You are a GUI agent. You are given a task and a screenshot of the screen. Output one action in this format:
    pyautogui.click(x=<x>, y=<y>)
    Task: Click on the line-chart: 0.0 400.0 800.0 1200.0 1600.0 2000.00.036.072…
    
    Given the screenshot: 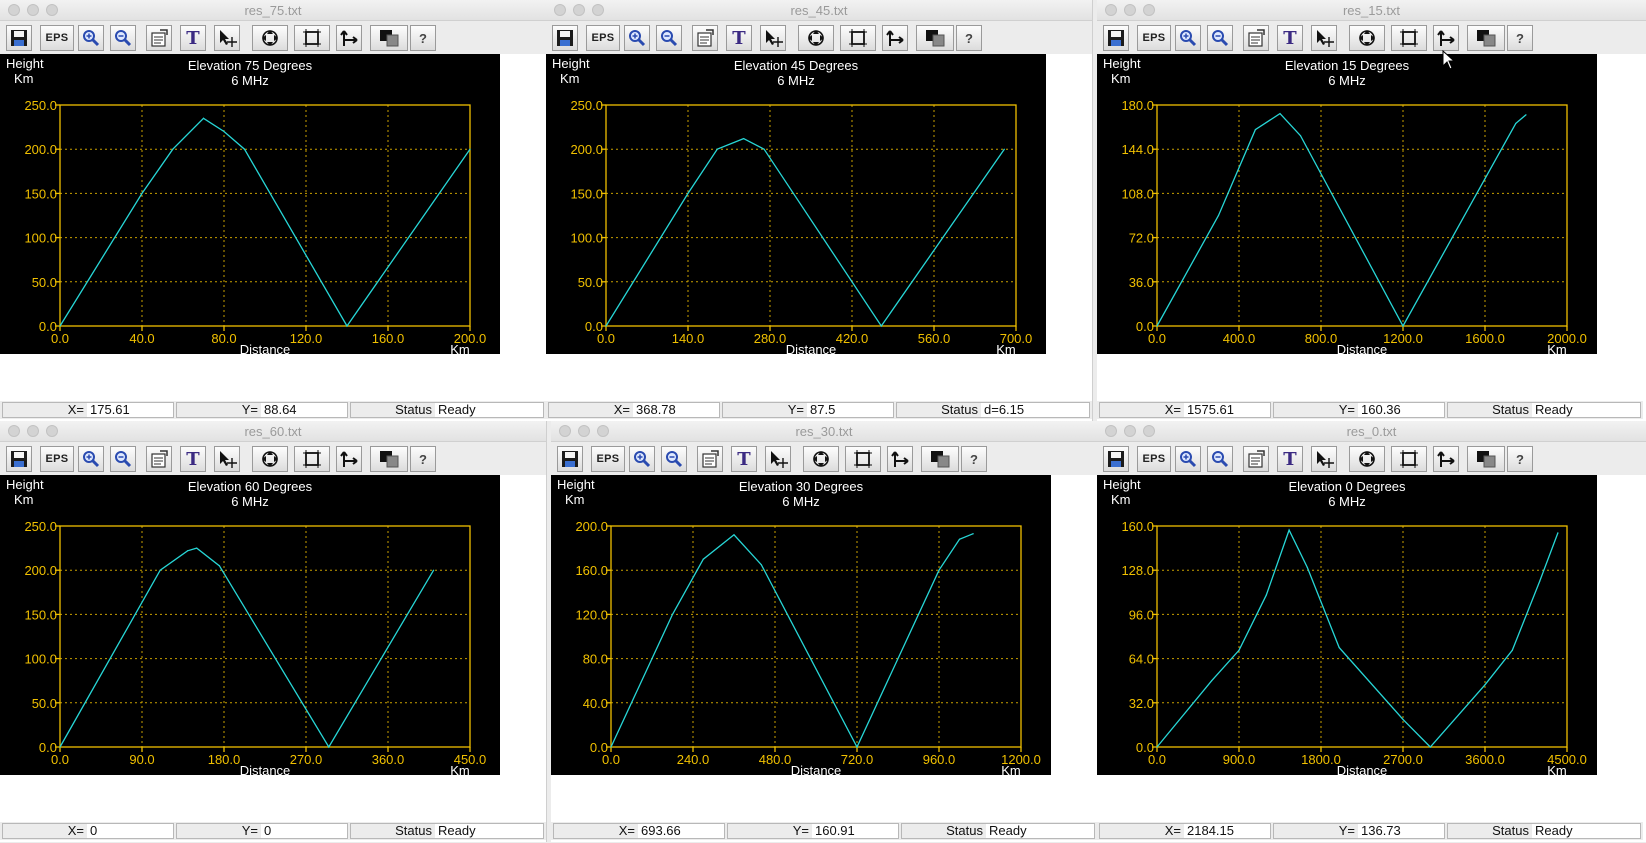 What is the action you would take?
    pyautogui.click(x=1347, y=204)
    